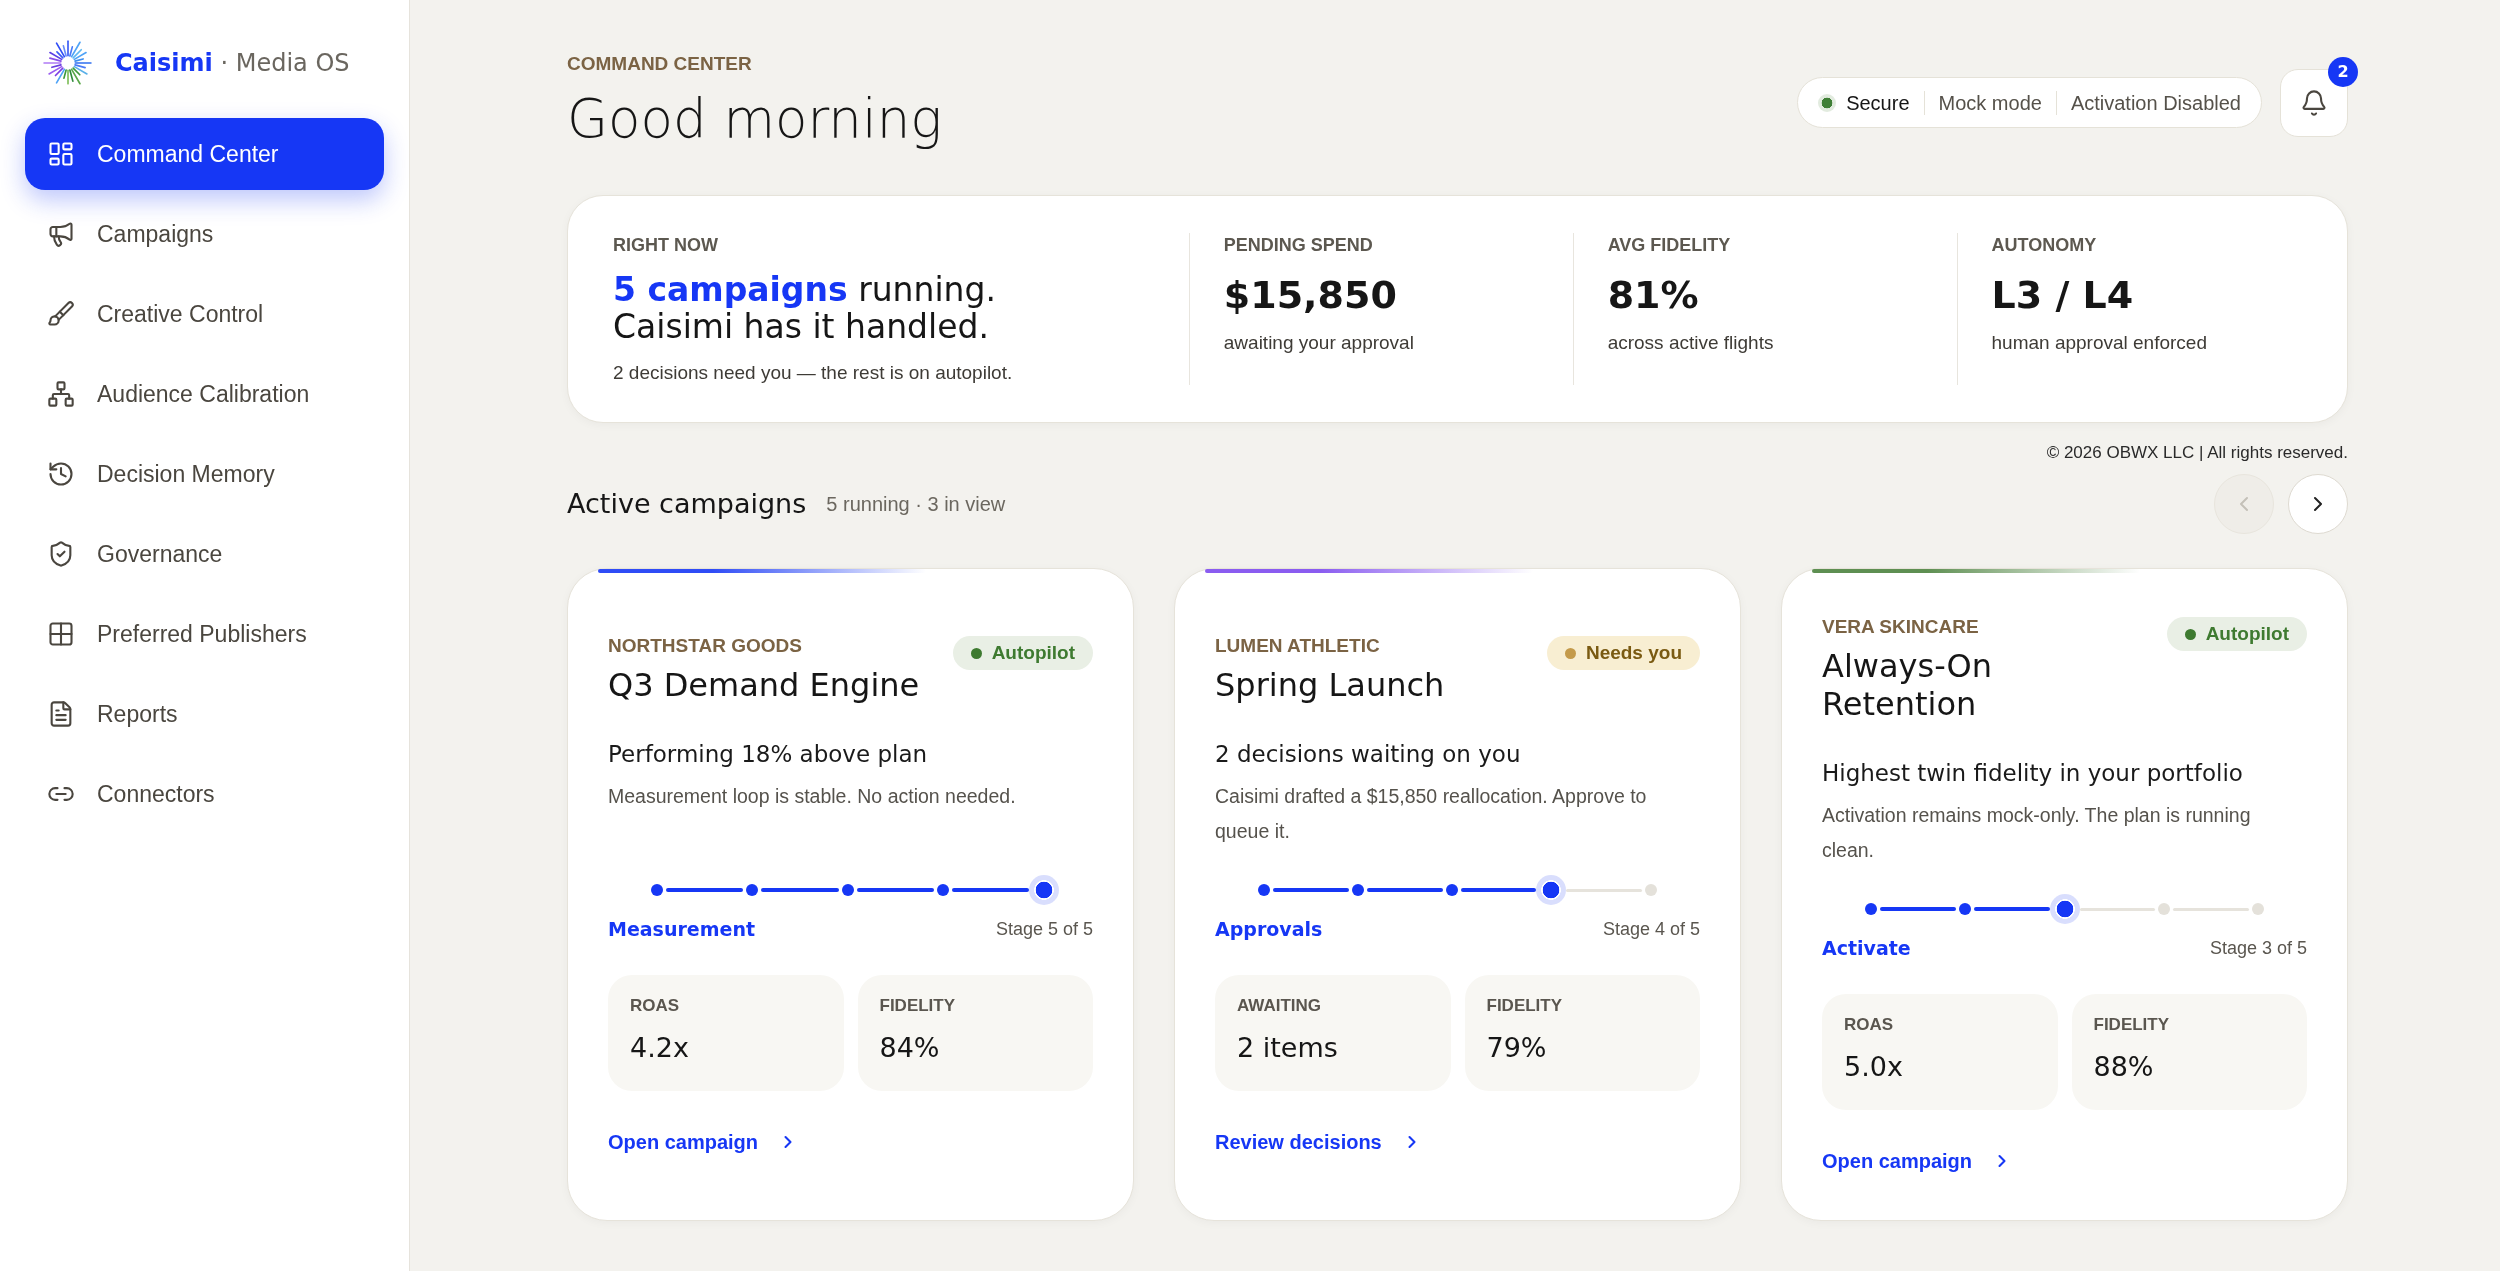 The height and width of the screenshot is (1271, 2500). What do you see at coordinates (204, 794) in the screenshot?
I see `nav-item: Connectors` at bounding box center [204, 794].